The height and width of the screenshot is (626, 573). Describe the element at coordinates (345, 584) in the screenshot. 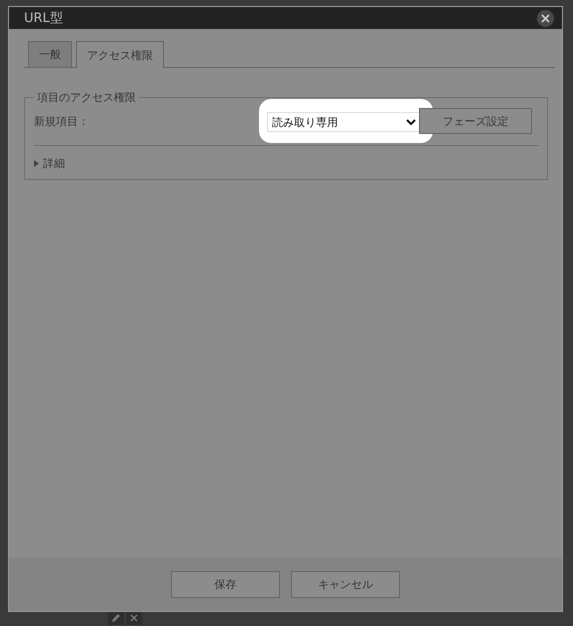

I see `footer-button: キャンセル` at that location.